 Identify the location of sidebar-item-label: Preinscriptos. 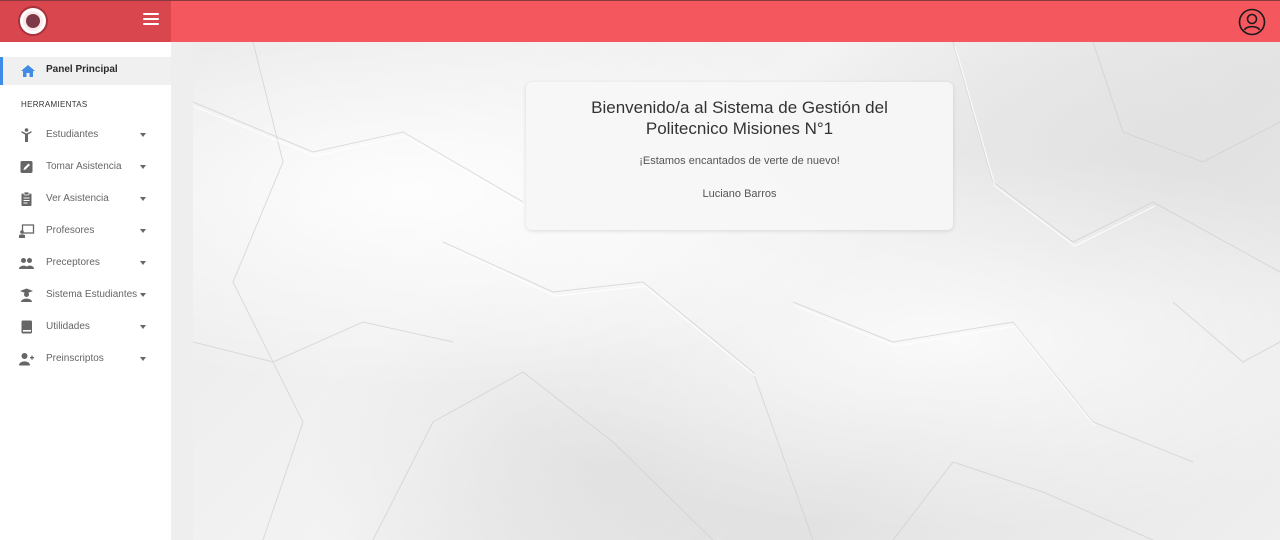
(75, 358).